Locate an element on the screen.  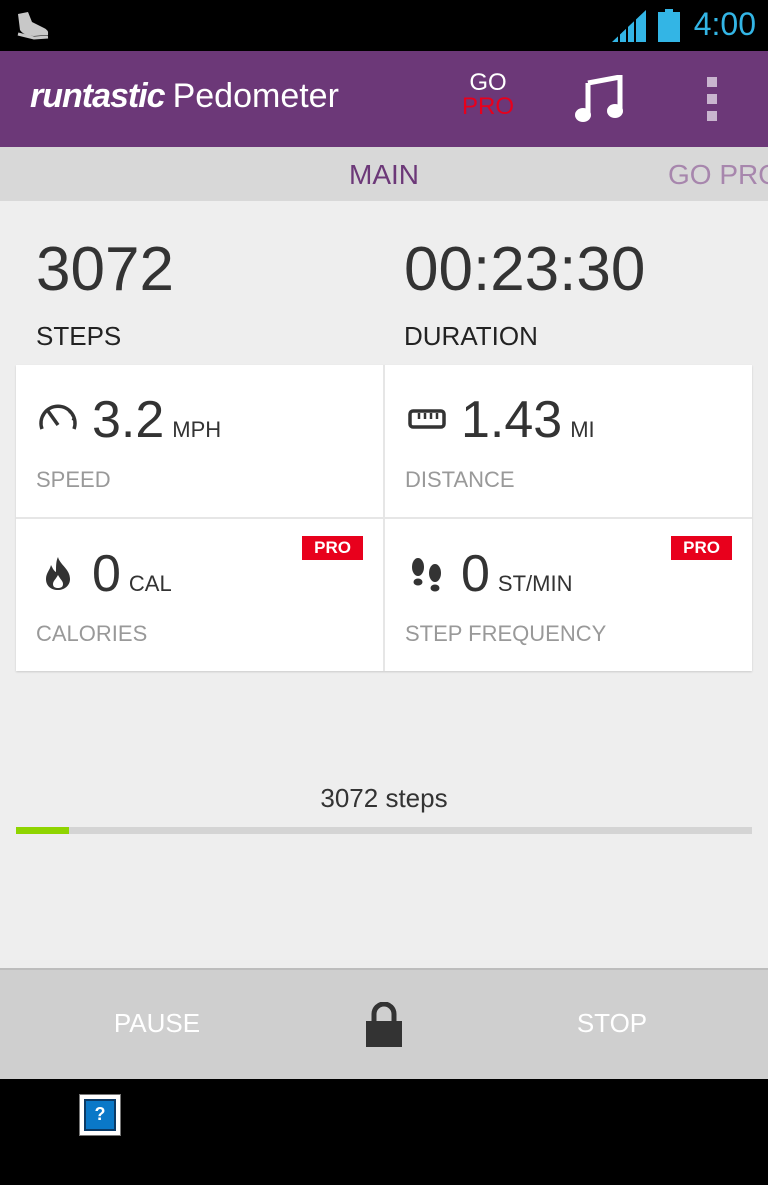
distance-value: 1.43 is located at coordinates (512, 420).